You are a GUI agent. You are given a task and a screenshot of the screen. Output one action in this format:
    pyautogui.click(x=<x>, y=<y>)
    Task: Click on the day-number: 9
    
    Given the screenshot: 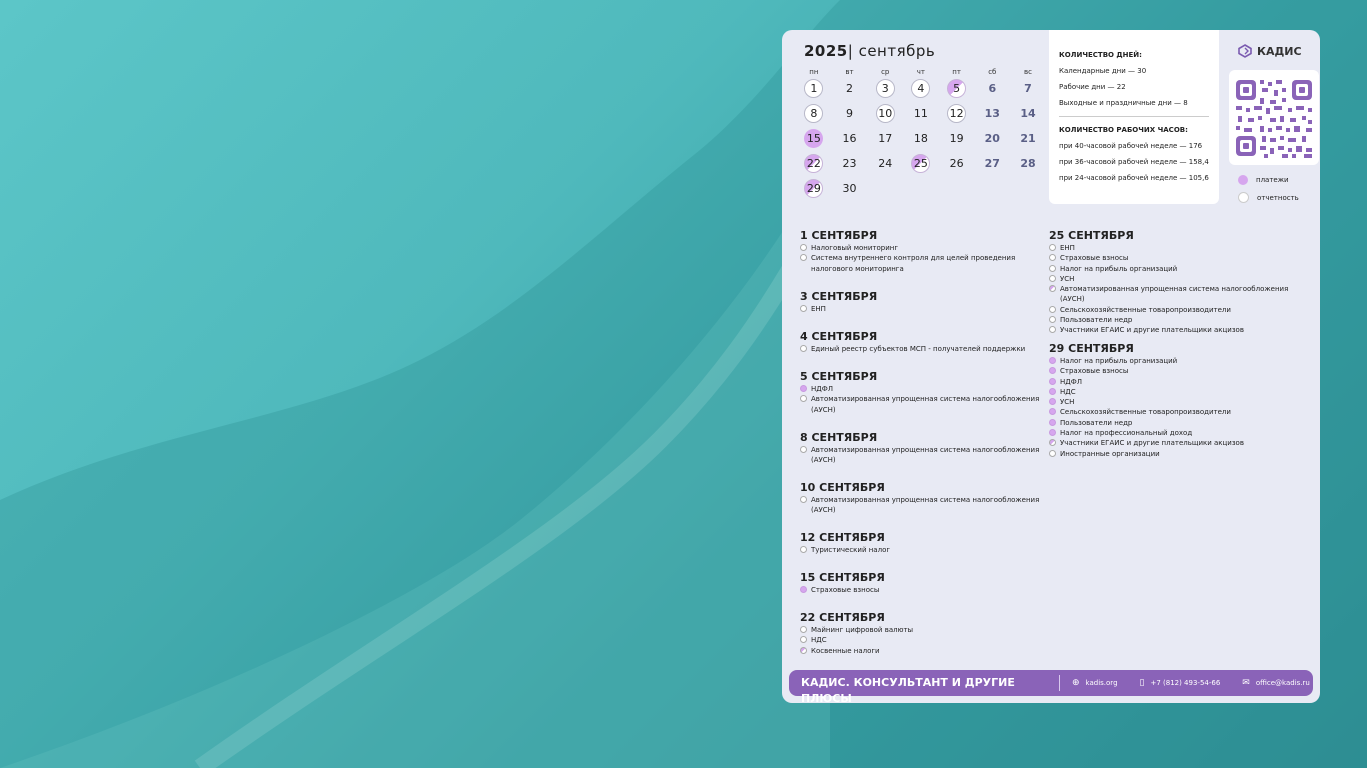 What is the action you would take?
    pyautogui.click(x=850, y=113)
    